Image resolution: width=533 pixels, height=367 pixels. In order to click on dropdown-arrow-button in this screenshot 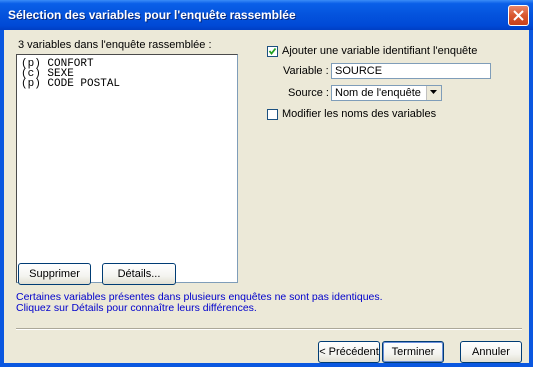, I will do `click(433, 93)`.